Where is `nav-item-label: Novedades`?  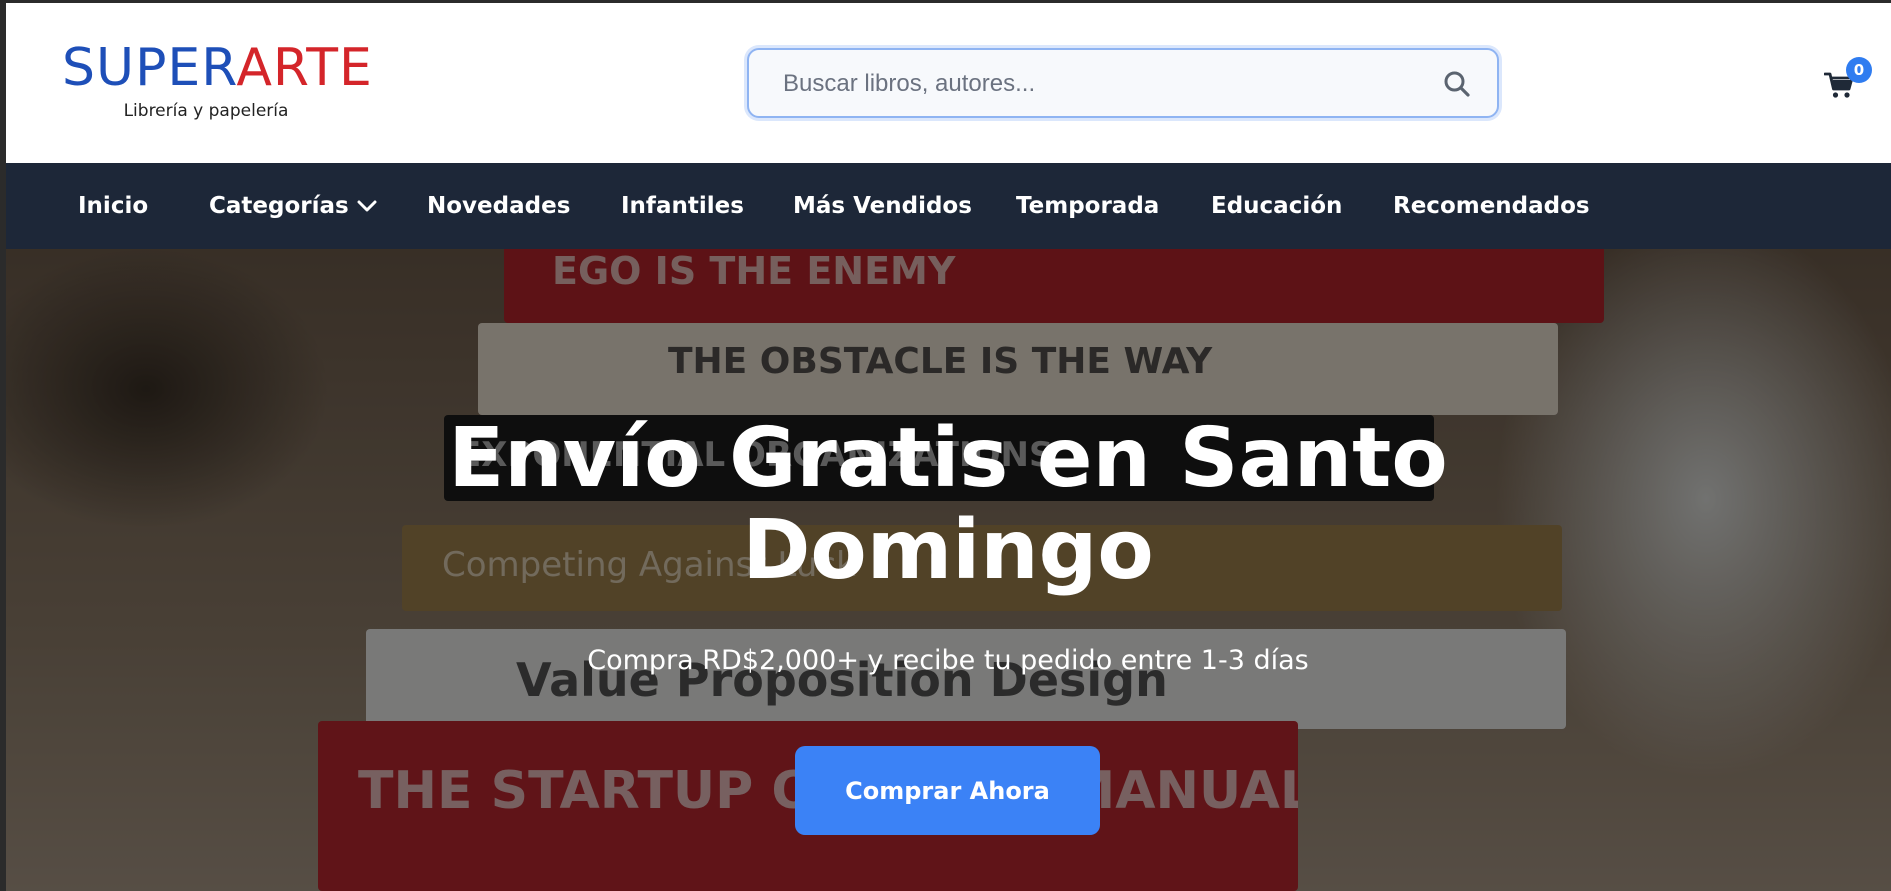 nav-item-label: Novedades is located at coordinates (499, 206).